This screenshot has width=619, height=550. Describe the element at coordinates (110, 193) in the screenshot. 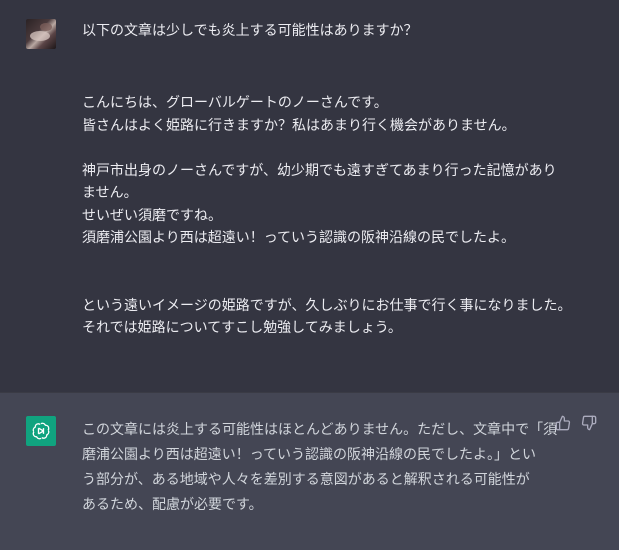

I see `user-line: ません。` at that location.